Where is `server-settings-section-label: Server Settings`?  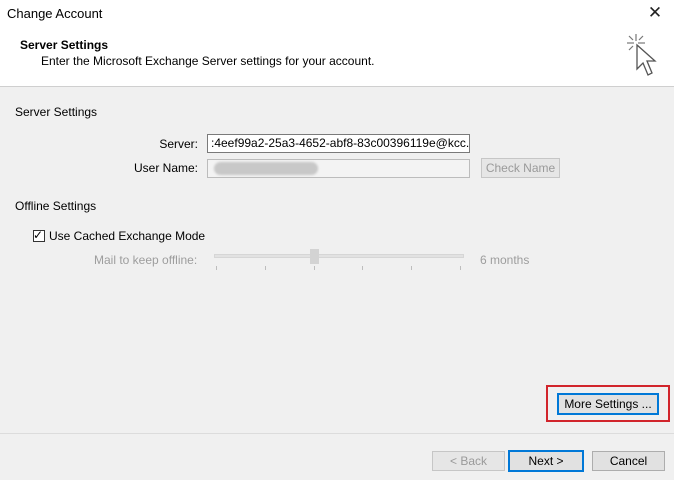
server-settings-section-label: Server Settings is located at coordinates (56, 112).